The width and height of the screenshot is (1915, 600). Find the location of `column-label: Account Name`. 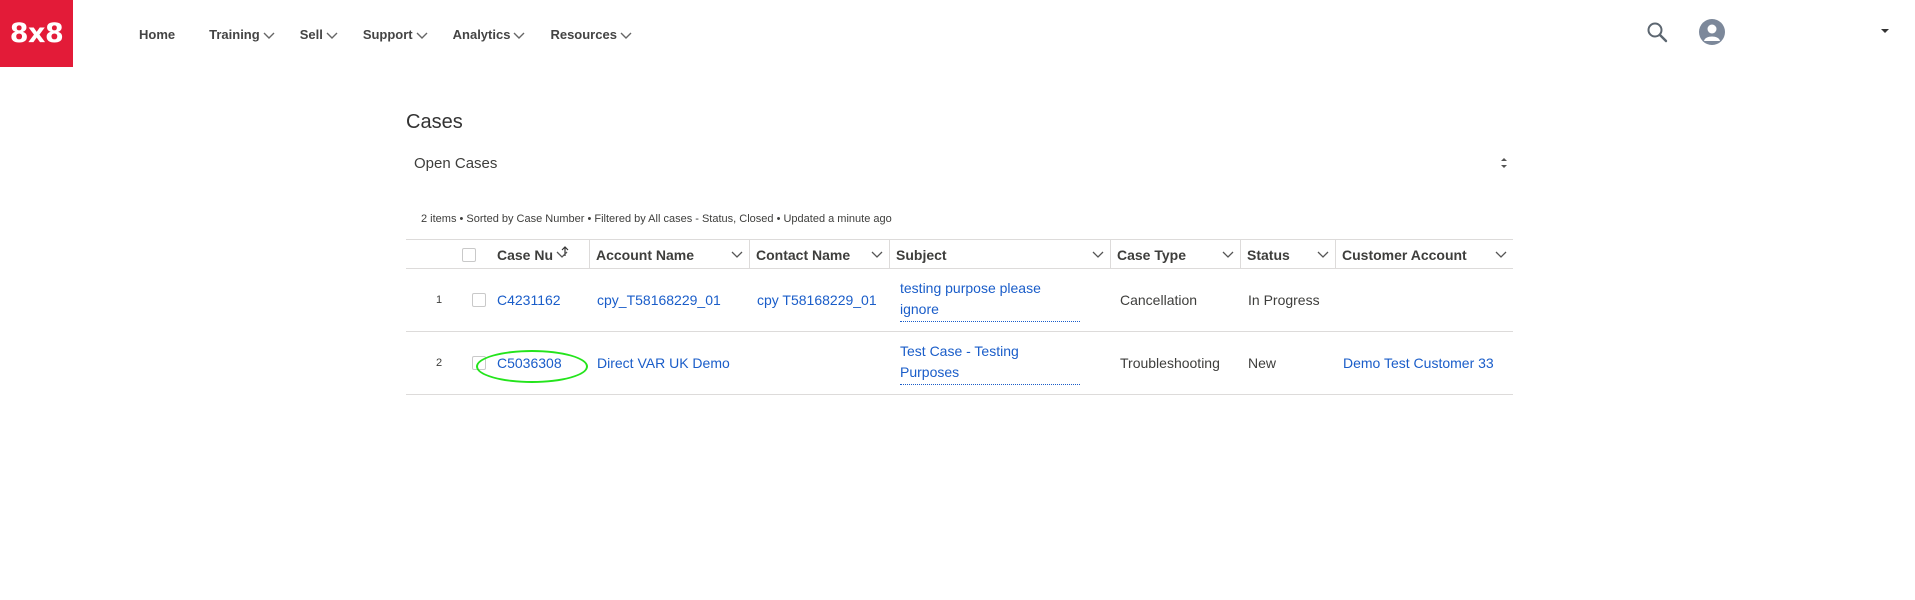

column-label: Account Name is located at coordinates (645, 254).